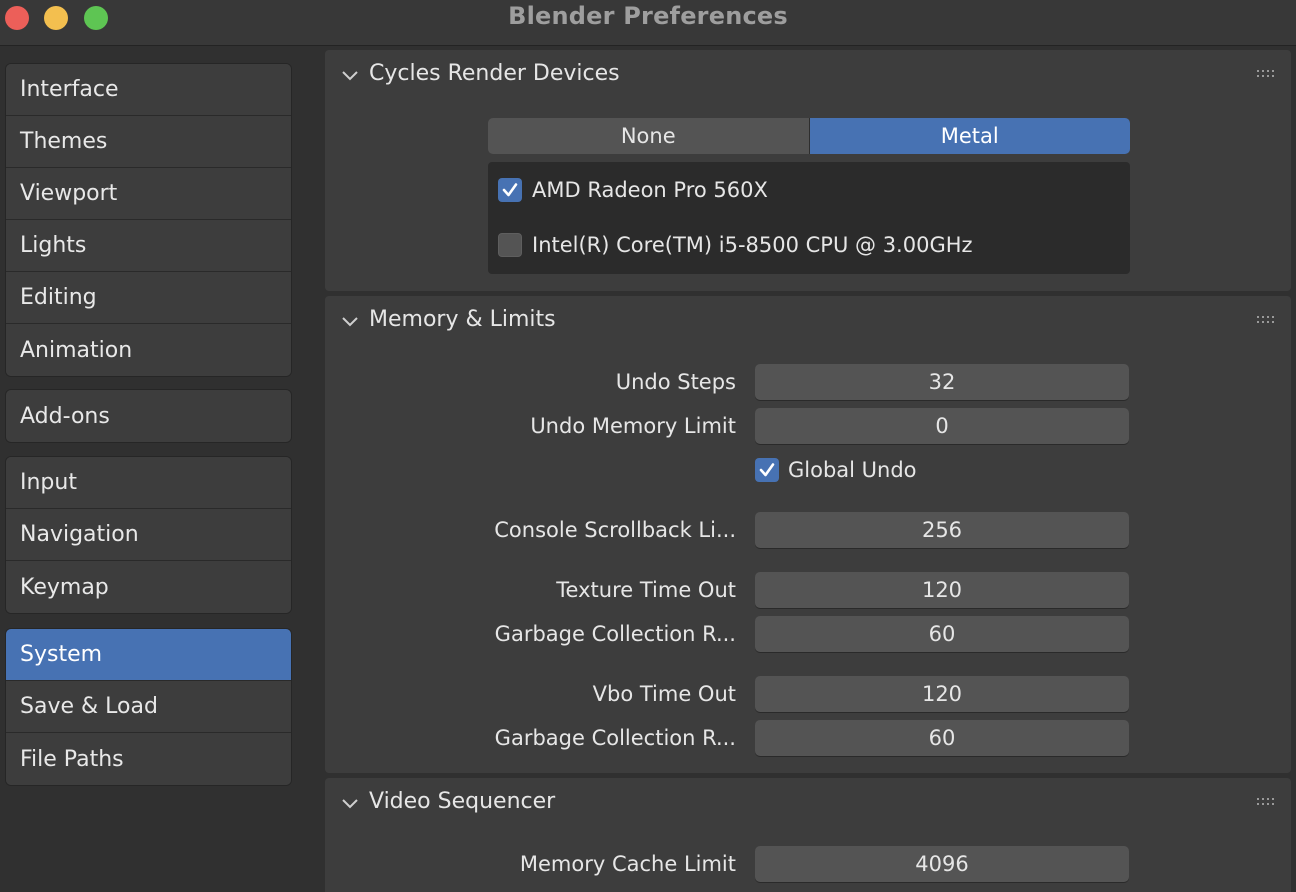  Describe the element at coordinates (148, 483) in the screenshot. I see `sidebar-item-input: Input` at that location.